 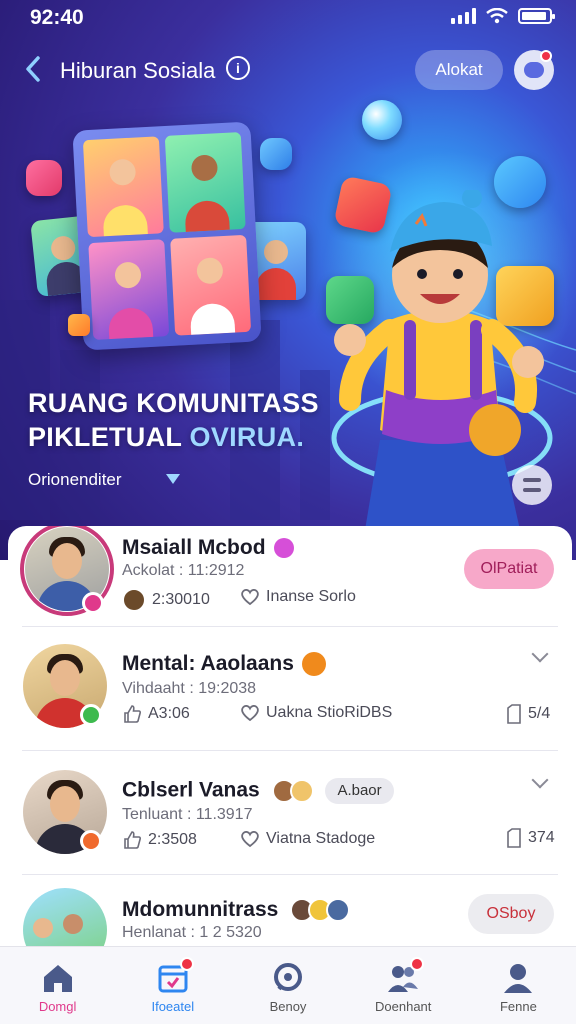 What do you see at coordinates (298, 597) in the screenshot?
I see `list-item-stat-likes: Inanse Sorlo` at bounding box center [298, 597].